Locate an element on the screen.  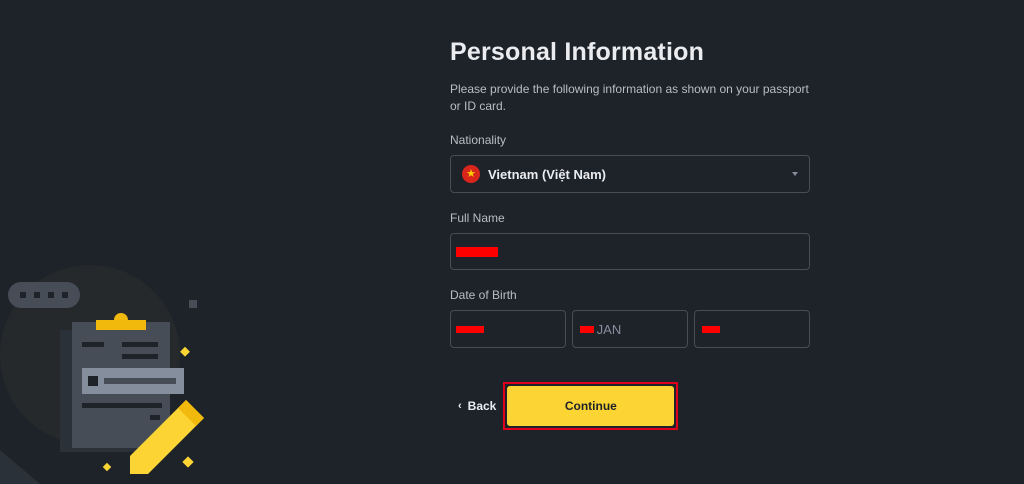
full-name-label: Full Name is located at coordinates (477, 218).